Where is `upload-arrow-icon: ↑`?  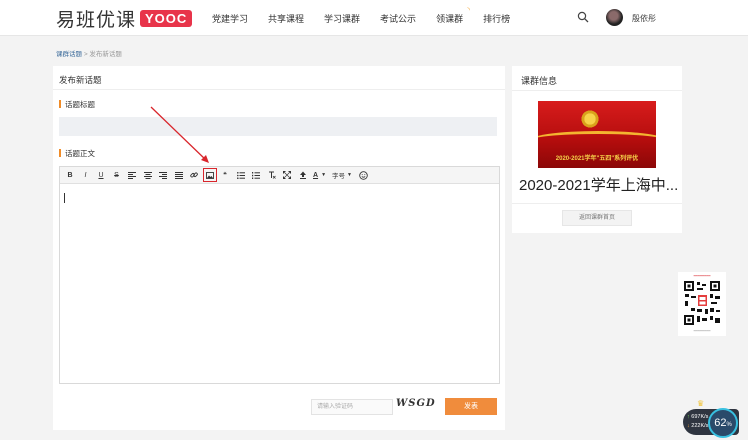
upload-arrow-icon: ↑ is located at coordinates (688, 417).